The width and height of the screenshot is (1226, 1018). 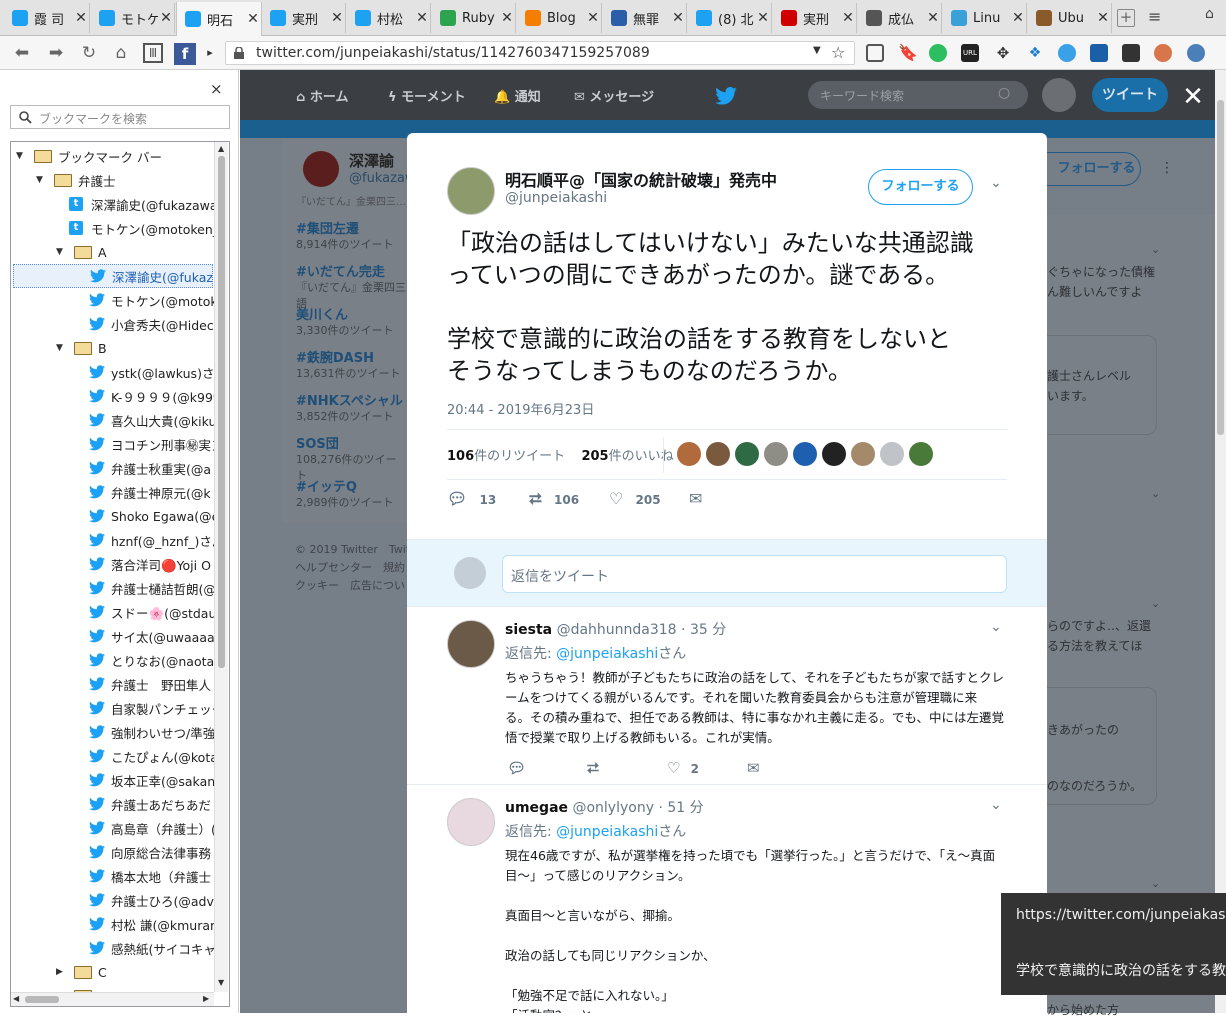 I want to click on dm-button: ✉, so click(x=695, y=498).